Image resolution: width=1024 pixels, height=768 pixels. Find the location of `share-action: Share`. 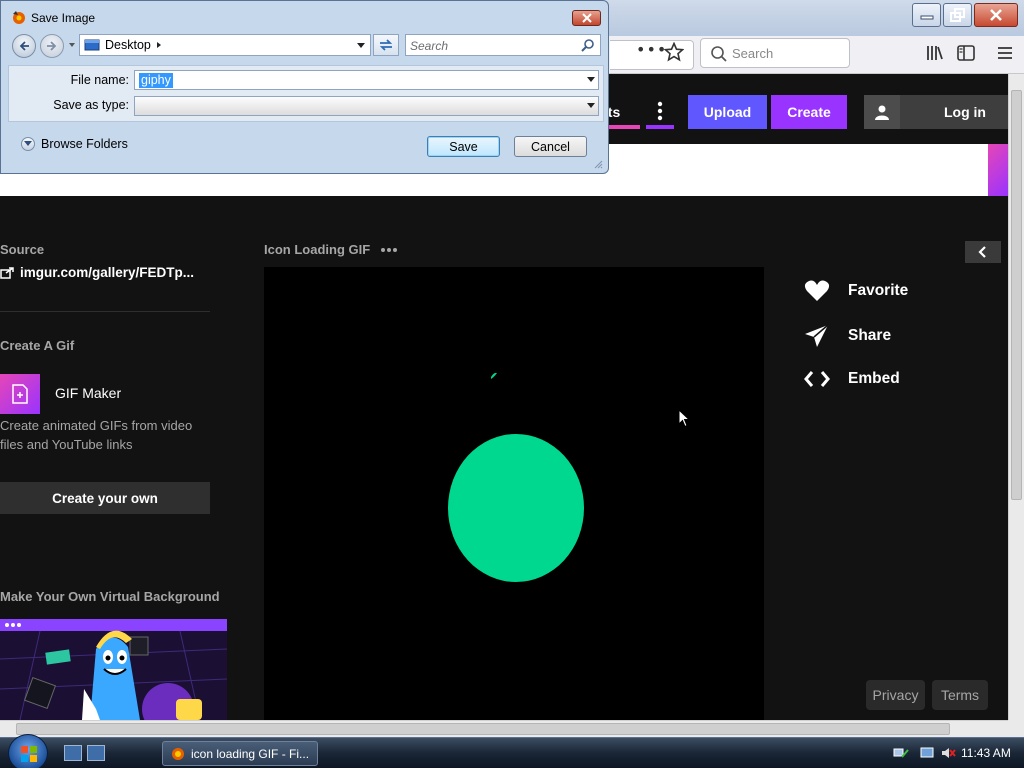

share-action: Share is located at coordinates (847, 336).